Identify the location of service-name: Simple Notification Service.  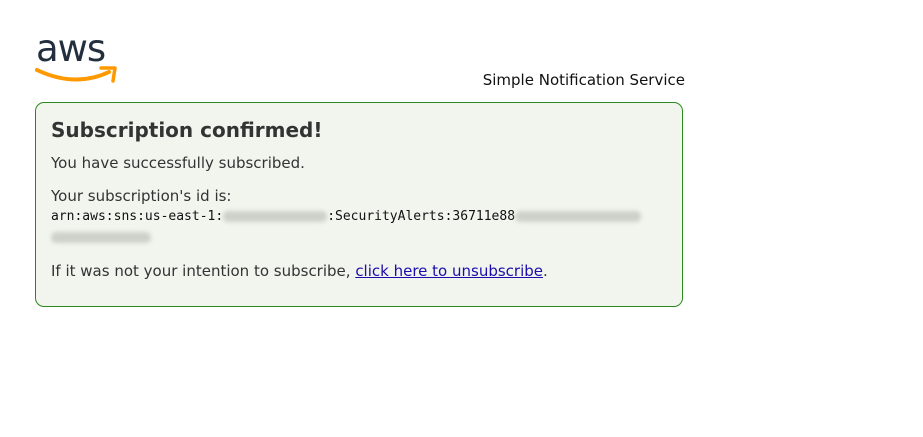
(583, 80).